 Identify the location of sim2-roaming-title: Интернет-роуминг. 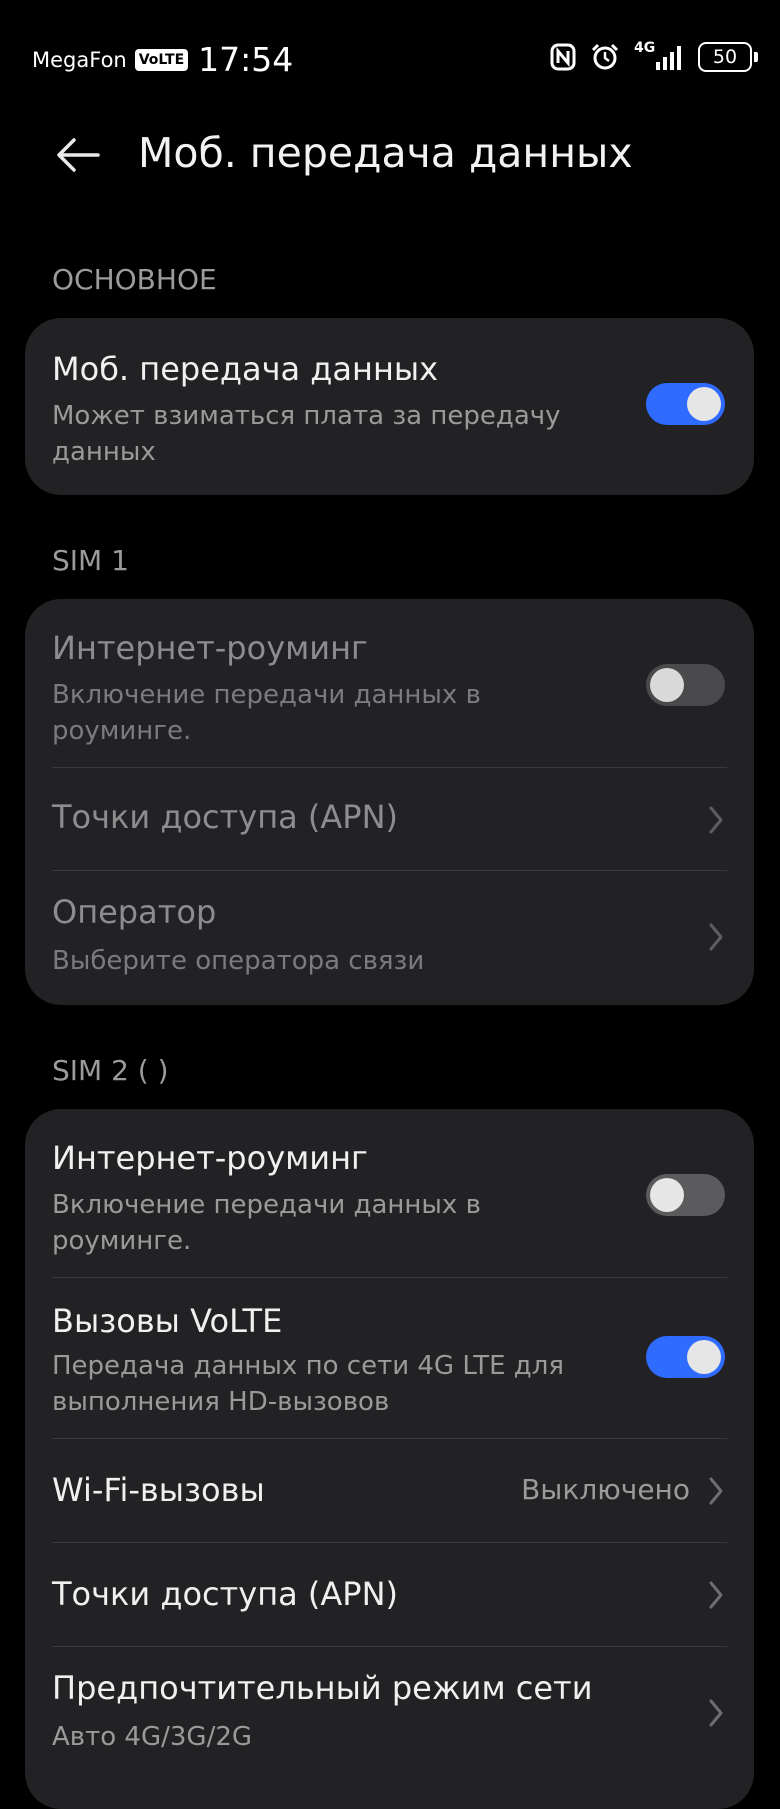
(210, 1158).